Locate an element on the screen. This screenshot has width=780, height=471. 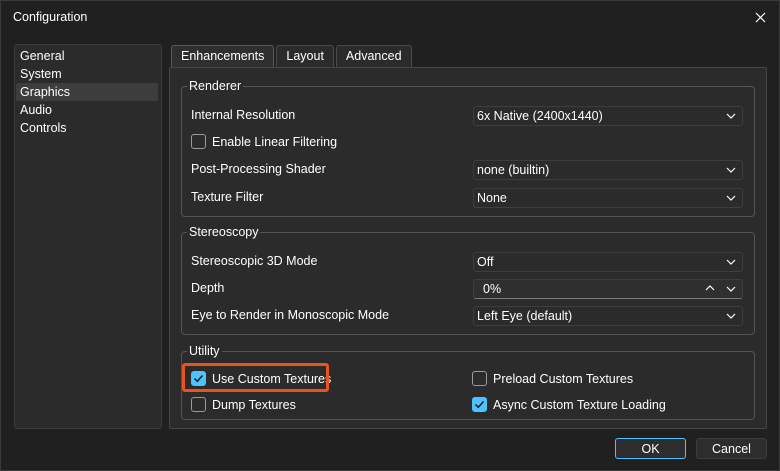
ok-button: OK is located at coordinates (650, 448).